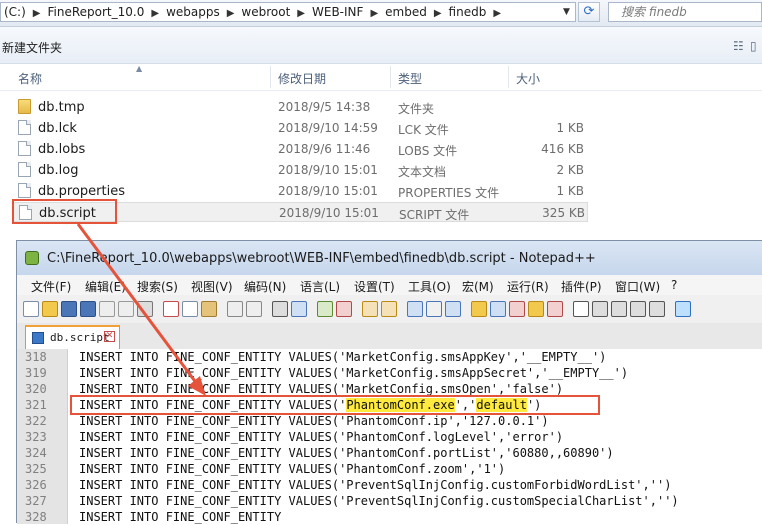 Image resolution: width=762 pixels, height=525 pixels. I want to click on annotation-arrow-head, so click(197, 386).